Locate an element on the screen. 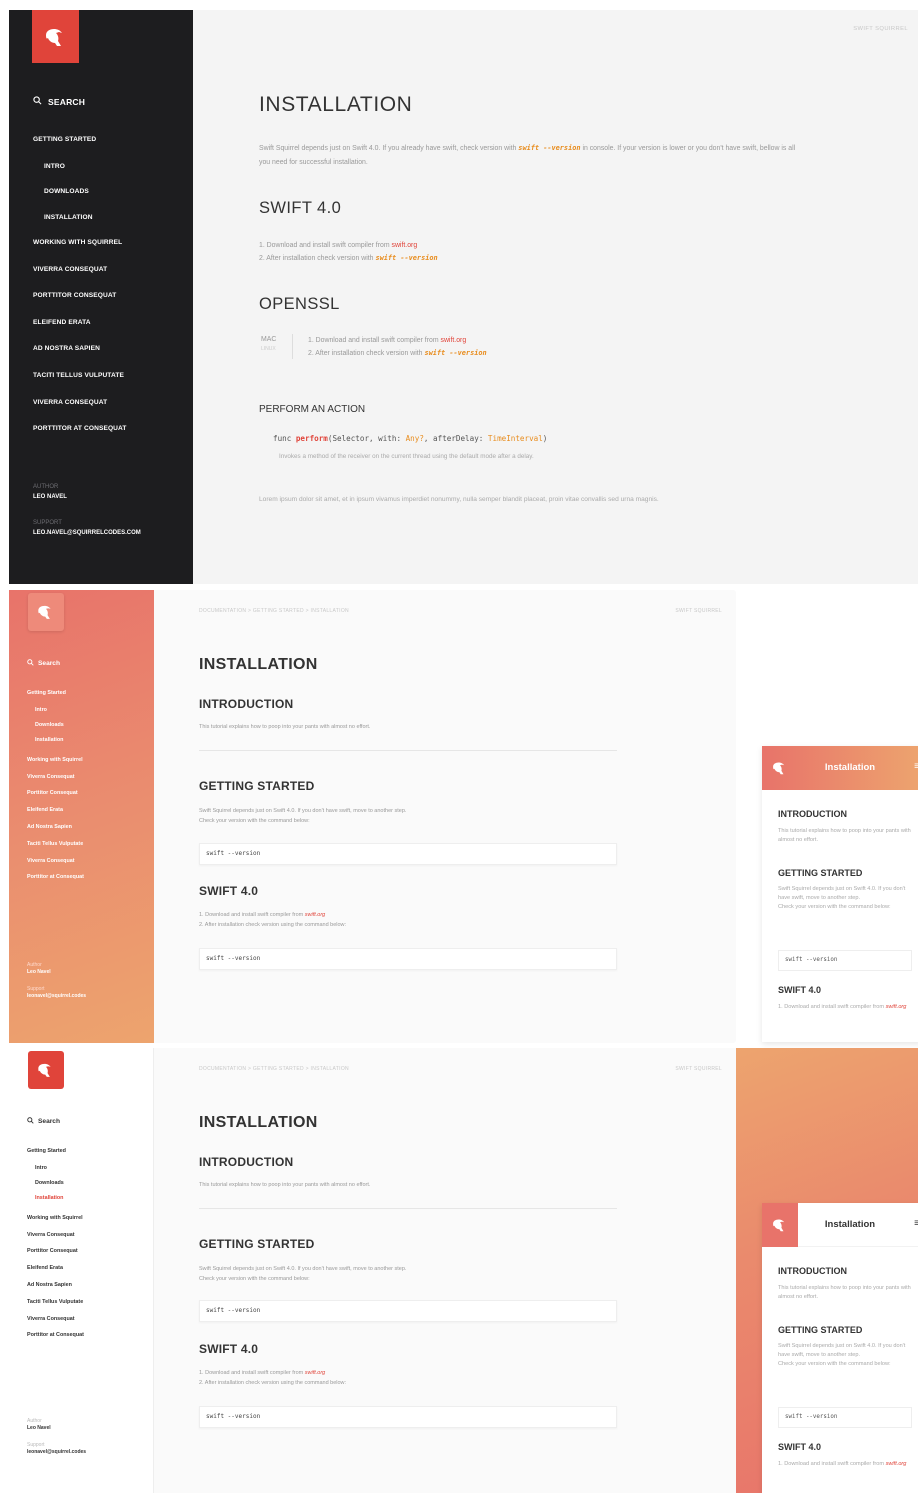 The width and height of the screenshot is (918, 1493). sidebar-item-viverra-consequat-2: VIVERRA CONSEQUAT is located at coordinates (110, 411).